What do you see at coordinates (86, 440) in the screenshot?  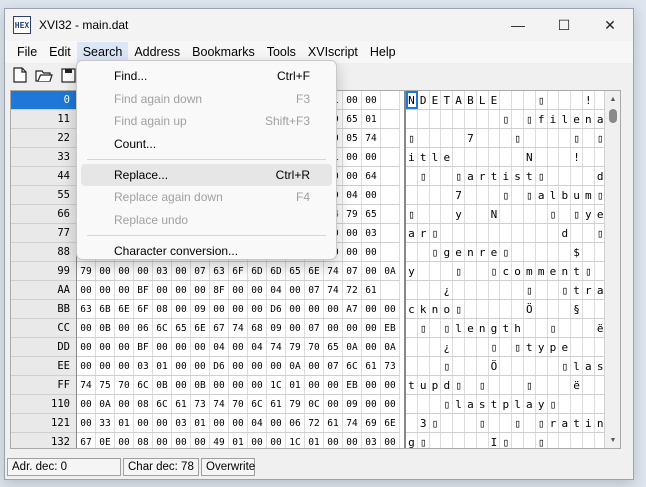 I see `hex-byte-cell: 67` at bounding box center [86, 440].